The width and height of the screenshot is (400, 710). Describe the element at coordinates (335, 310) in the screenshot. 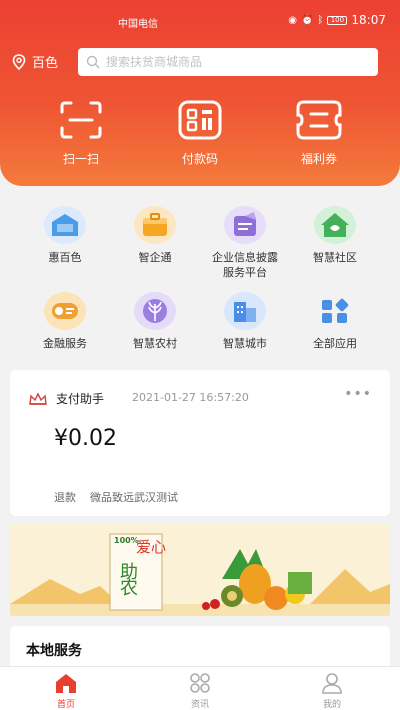

I see `all-apps-icon` at that location.